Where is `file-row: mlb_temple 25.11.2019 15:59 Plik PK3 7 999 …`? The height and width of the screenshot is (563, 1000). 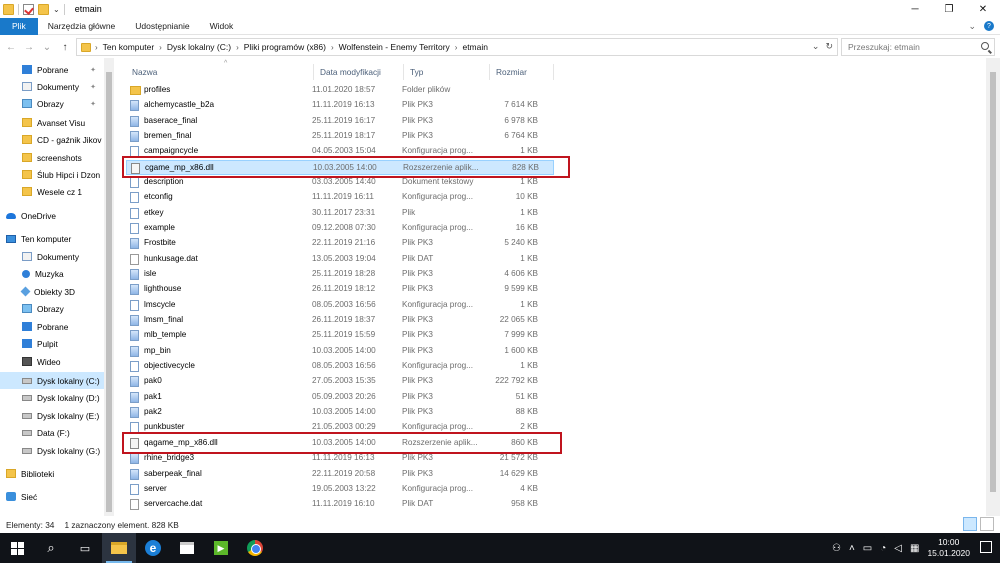 file-row: mlb_temple 25.11.2019 15:59 Plik PK3 7 999 … is located at coordinates (340, 335).